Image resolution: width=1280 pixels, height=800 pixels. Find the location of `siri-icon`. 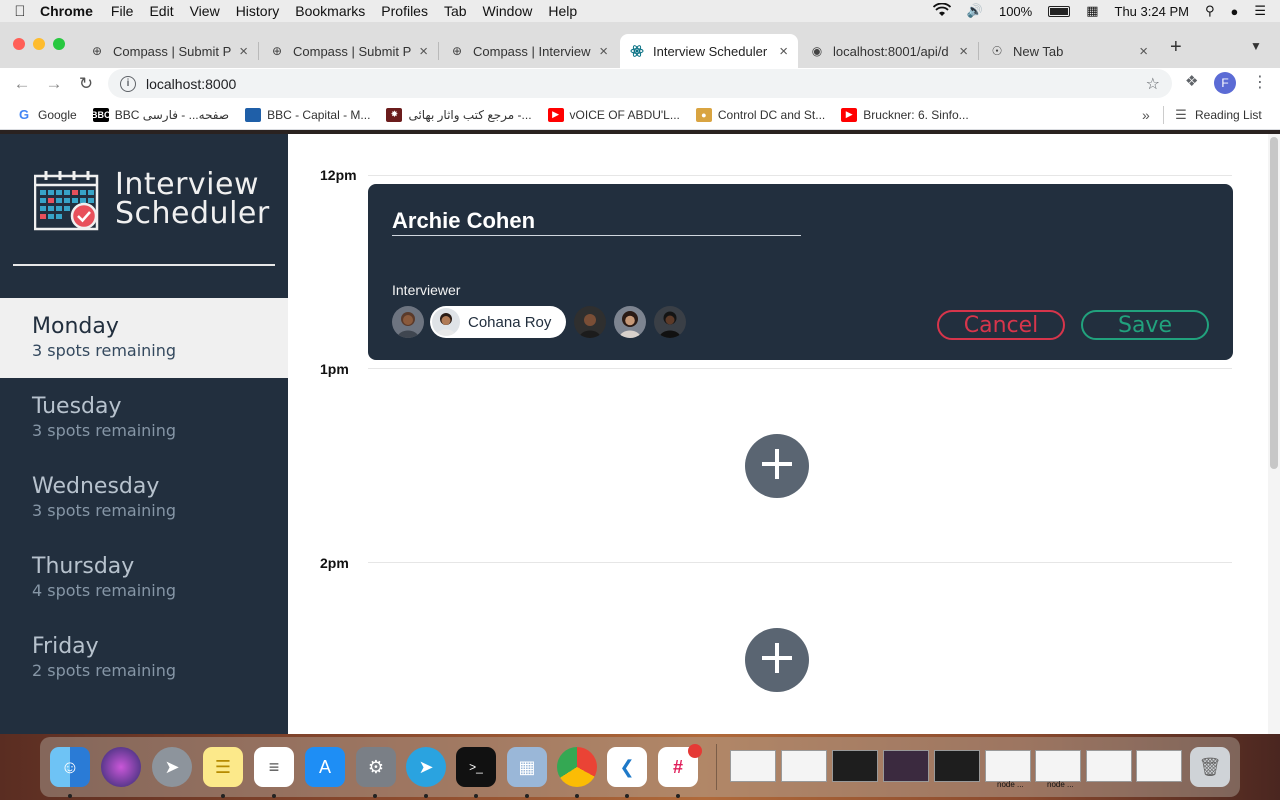

siri-icon is located at coordinates (121, 767).